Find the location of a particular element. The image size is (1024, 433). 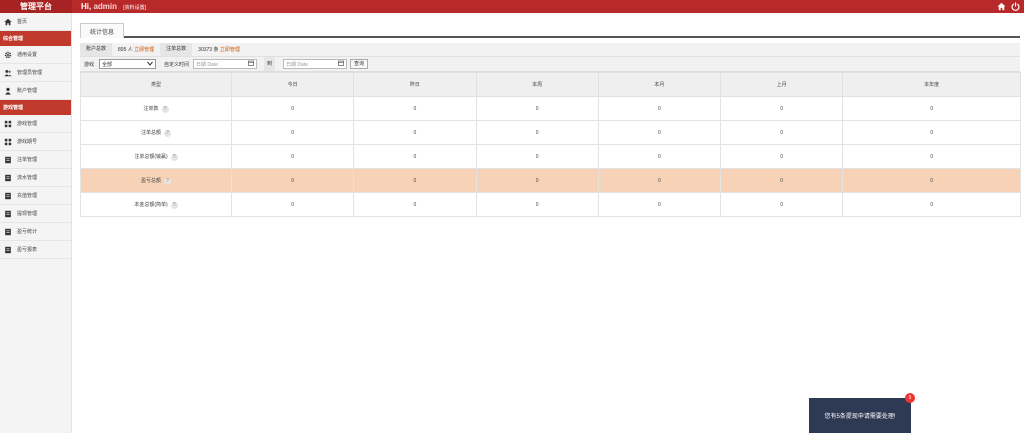

sidebar-item-game-period: 游戏期号 is located at coordinates (35, 142).